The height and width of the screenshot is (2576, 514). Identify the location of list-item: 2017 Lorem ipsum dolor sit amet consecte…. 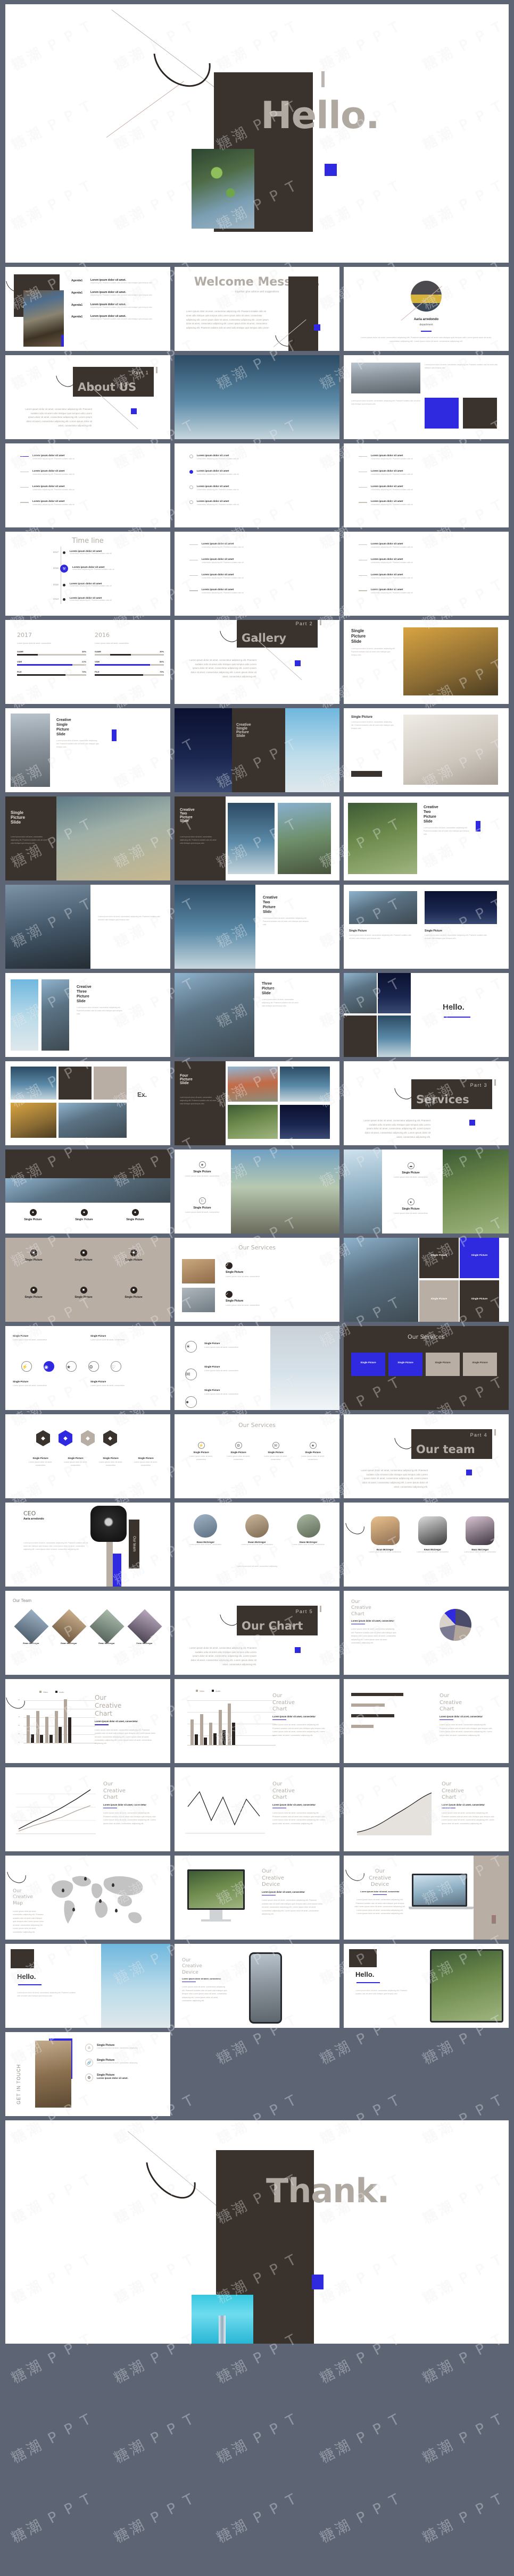
(97, 553).